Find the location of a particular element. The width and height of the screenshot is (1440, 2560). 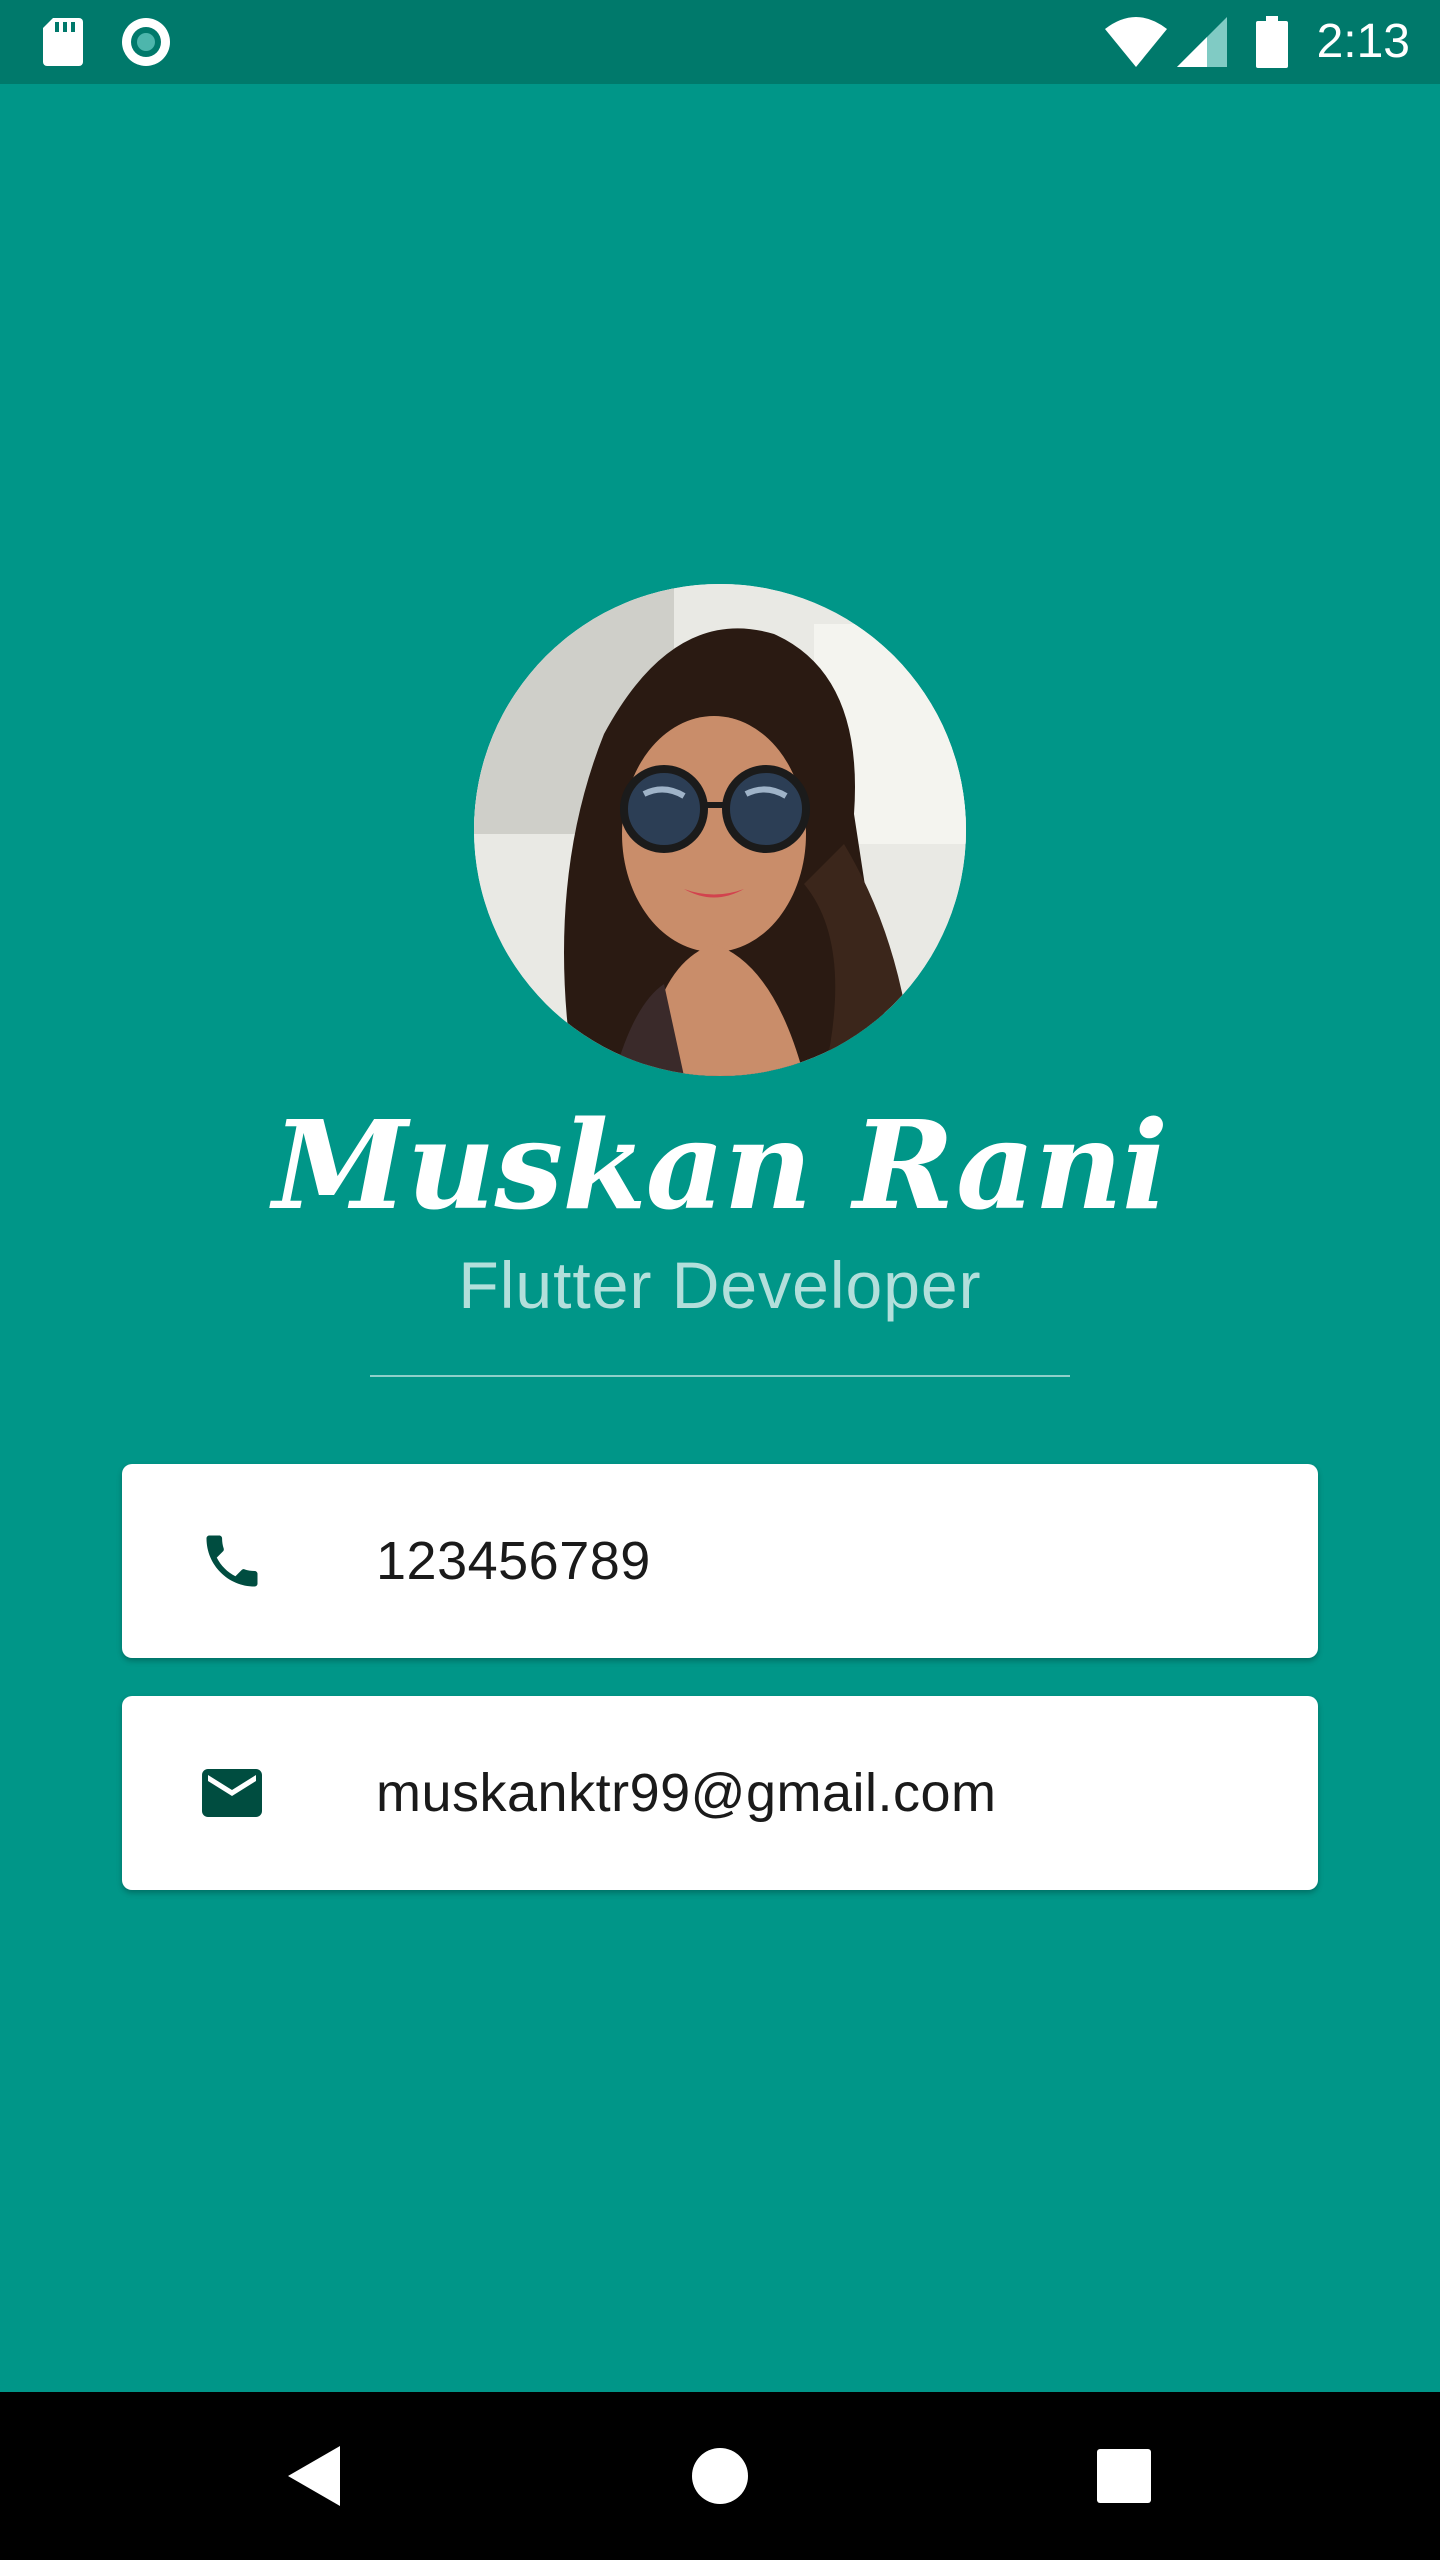

sd-card-icon is located at coordinates (63, 42).